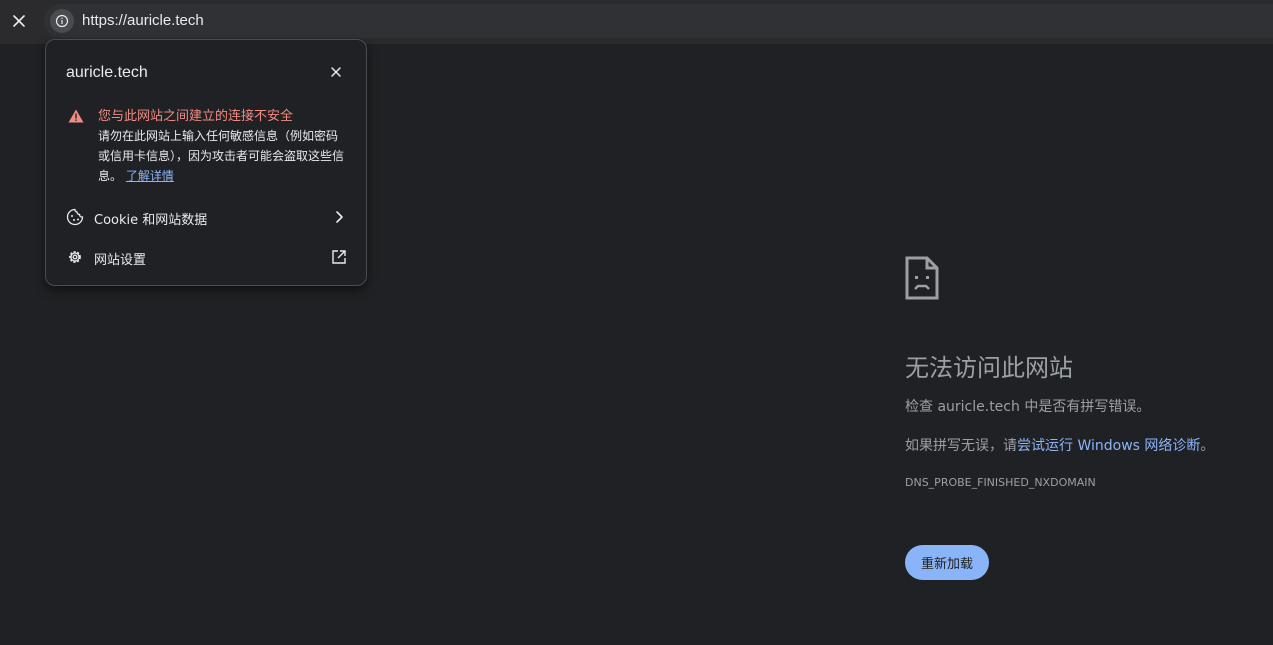 This screenshot has width=1273, height=645. Describe the element at coordinates (150, 176) in the screenshot. I see `learn-more-link: 了解详情` at that location.